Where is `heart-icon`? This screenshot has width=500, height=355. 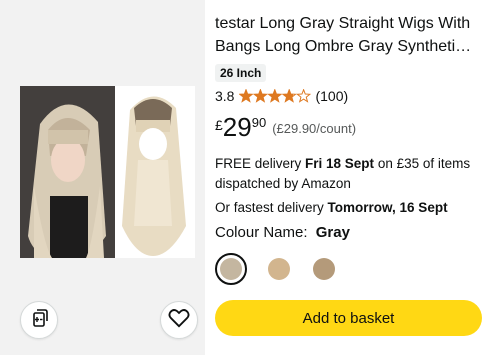
heart-icon is located at coordinates (179, 320).